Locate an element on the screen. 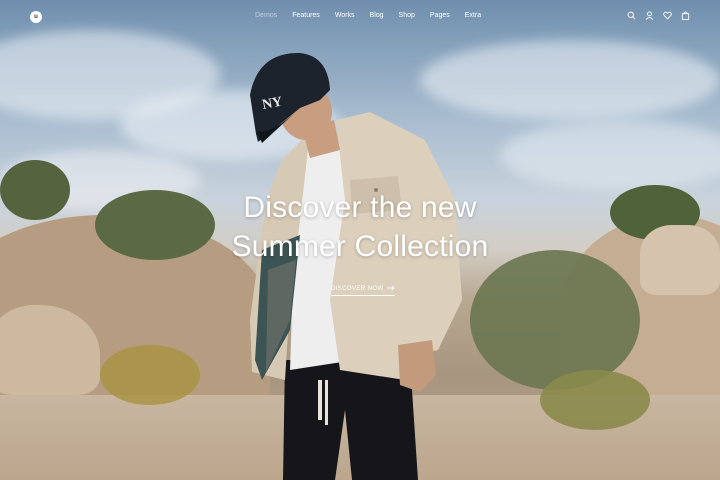 This screenshot has height=480, width=720. nav-item-blog: Blog is located at coordinates (377, 15).